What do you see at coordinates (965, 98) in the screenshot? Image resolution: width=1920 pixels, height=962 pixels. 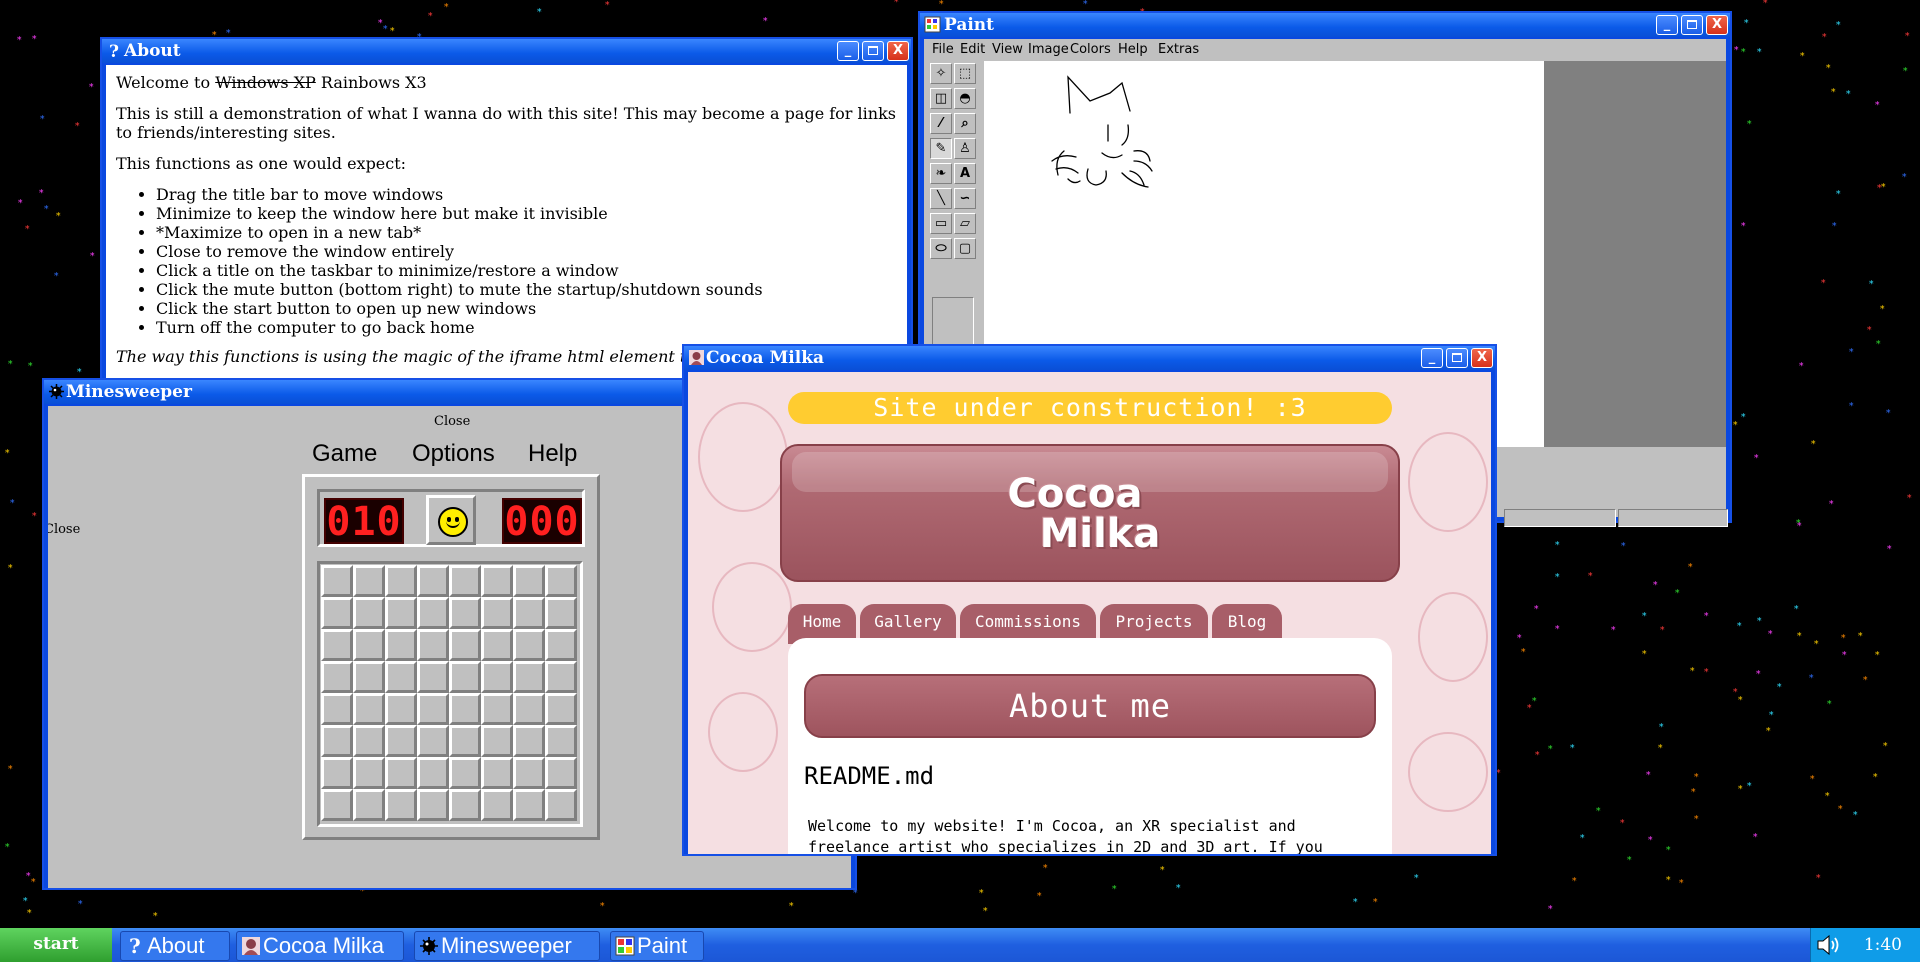 I see `tool-fill: ◓` at bounding box center [965, 98].